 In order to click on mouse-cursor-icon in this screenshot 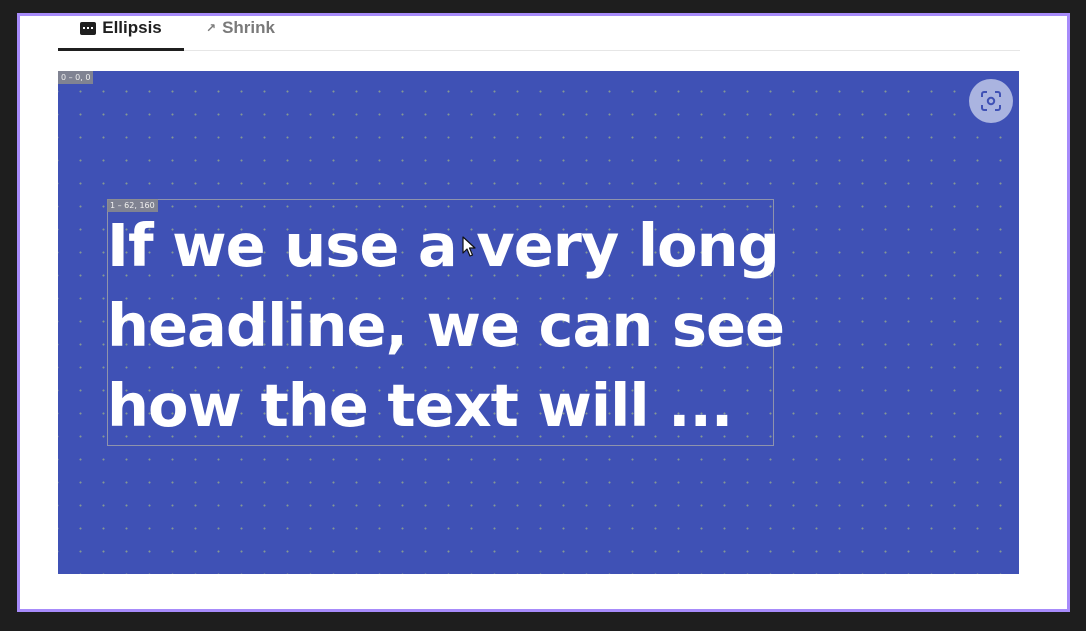, I will do `click(469, 246)`.